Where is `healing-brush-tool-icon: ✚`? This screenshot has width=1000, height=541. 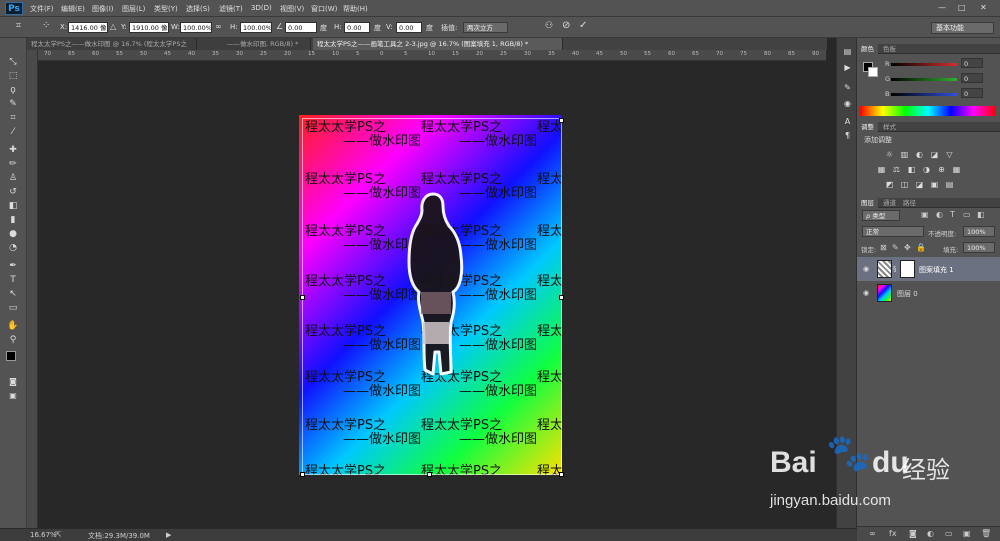
healing-brush-tool-icon: ✚ is located at coordinates (13, 150).